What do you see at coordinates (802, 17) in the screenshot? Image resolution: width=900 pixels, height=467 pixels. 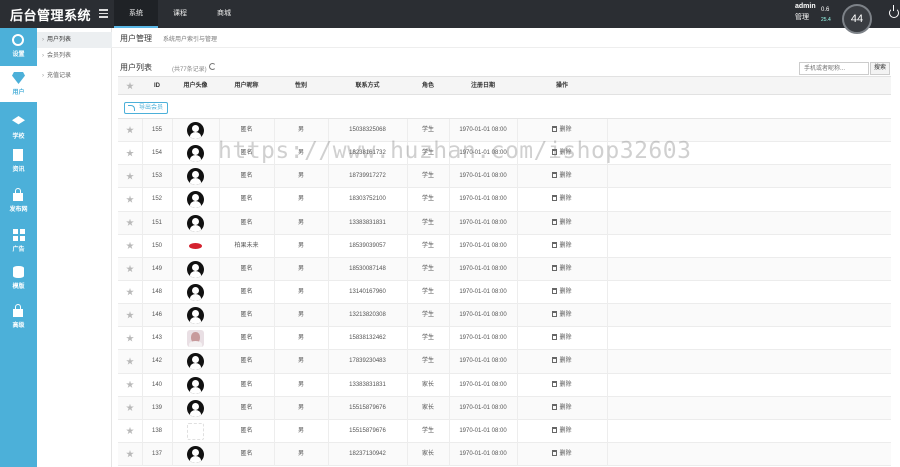 I see `admin-role: 管理` at bounding box center [802, 17].